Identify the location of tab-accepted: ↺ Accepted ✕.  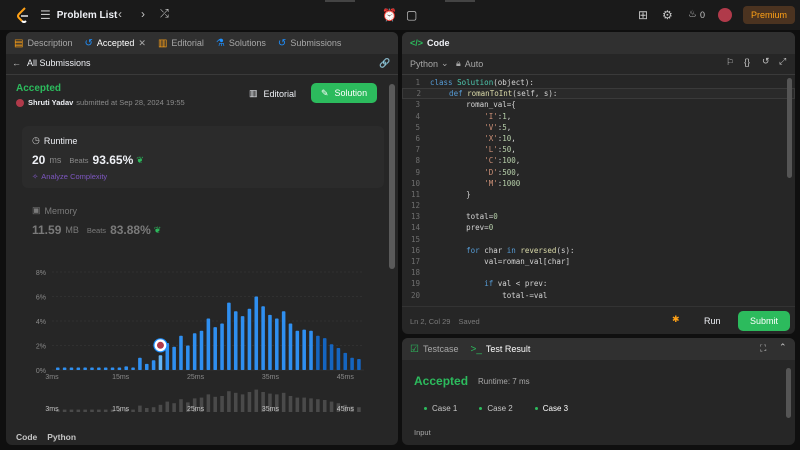
(114, 43).